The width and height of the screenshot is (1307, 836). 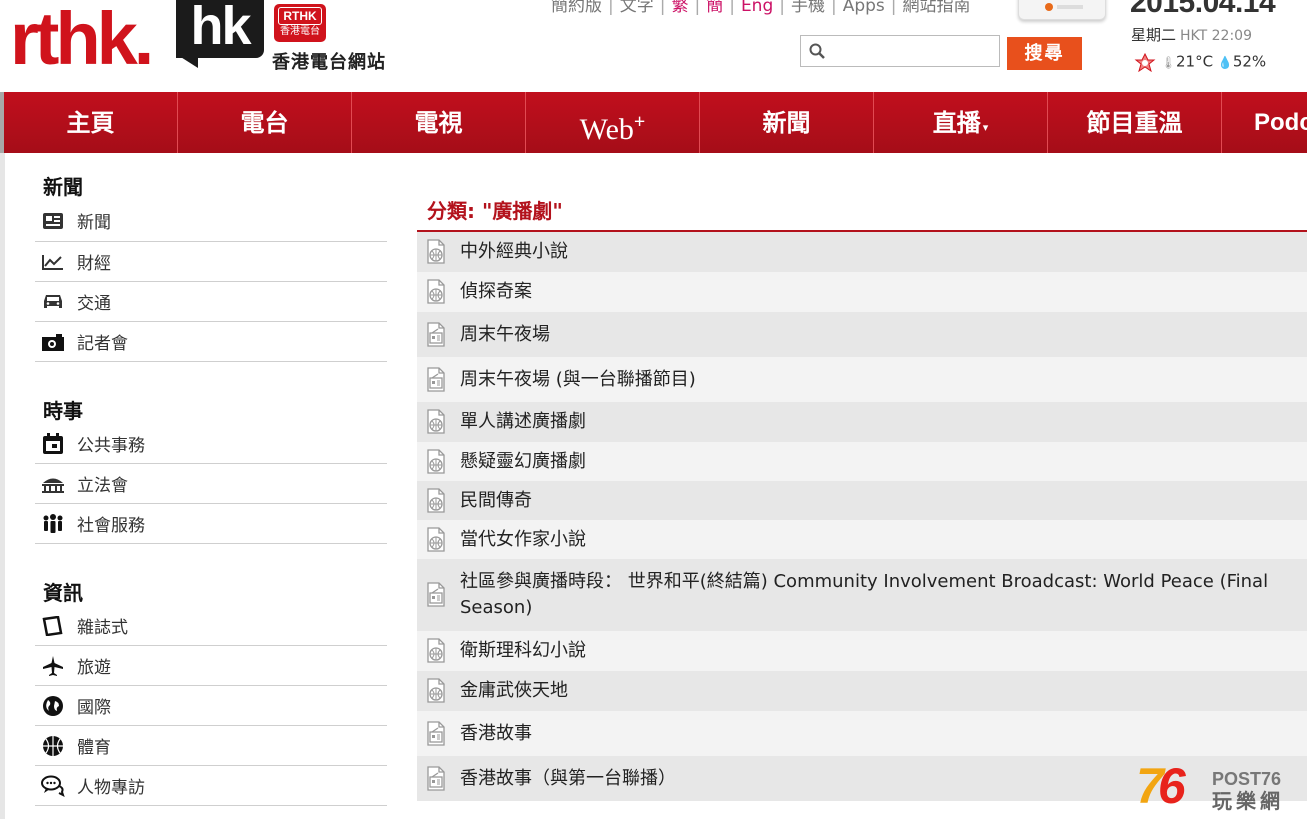 I want to click on sidebar-item-sports: 體育, so click(x=211, y=746).